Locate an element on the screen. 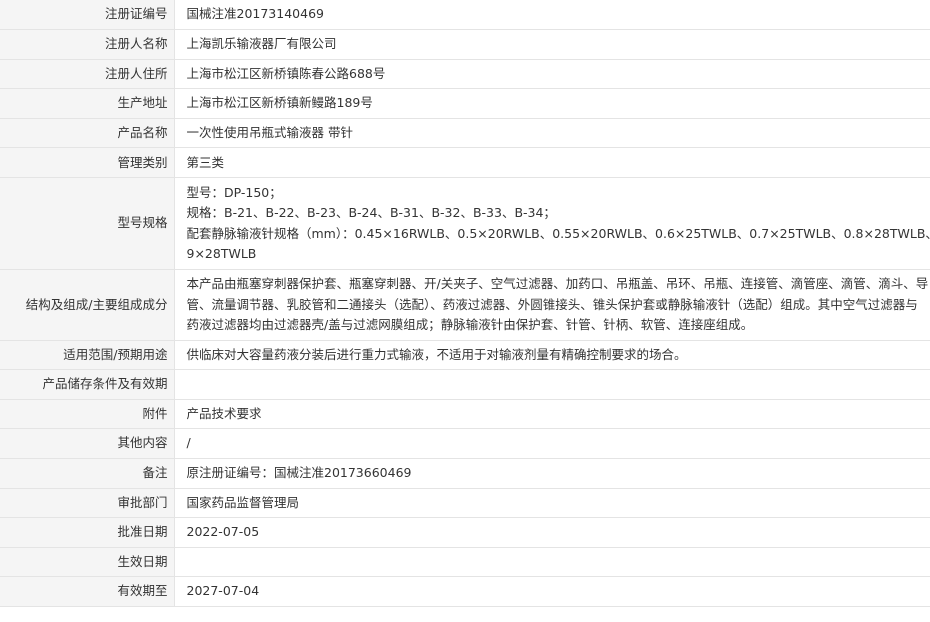 This screenshot has width=930, height=622. table-row: 注册人名称 上海凯乐输液器厂有限公司 is located at coordinates (465, 44).